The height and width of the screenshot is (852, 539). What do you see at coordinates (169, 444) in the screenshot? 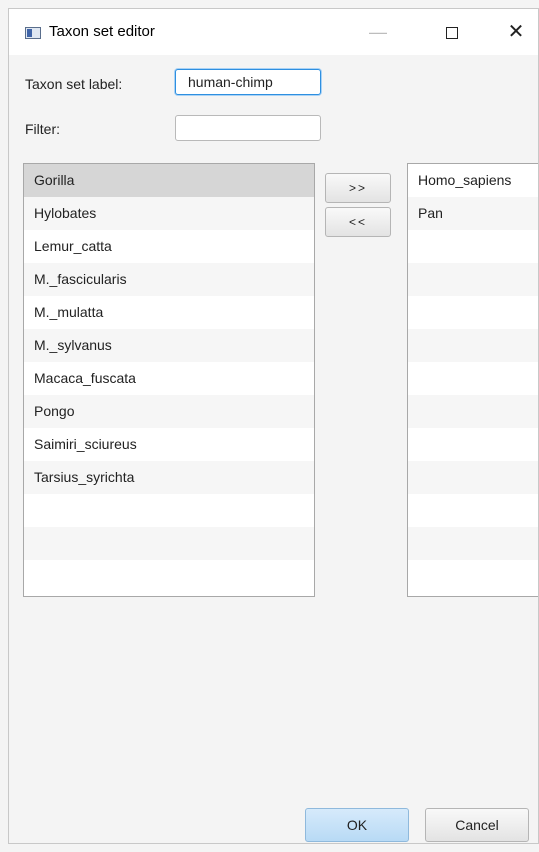
I see `list-item: Saimiri_sciureus` at bounding box center [169, 444].